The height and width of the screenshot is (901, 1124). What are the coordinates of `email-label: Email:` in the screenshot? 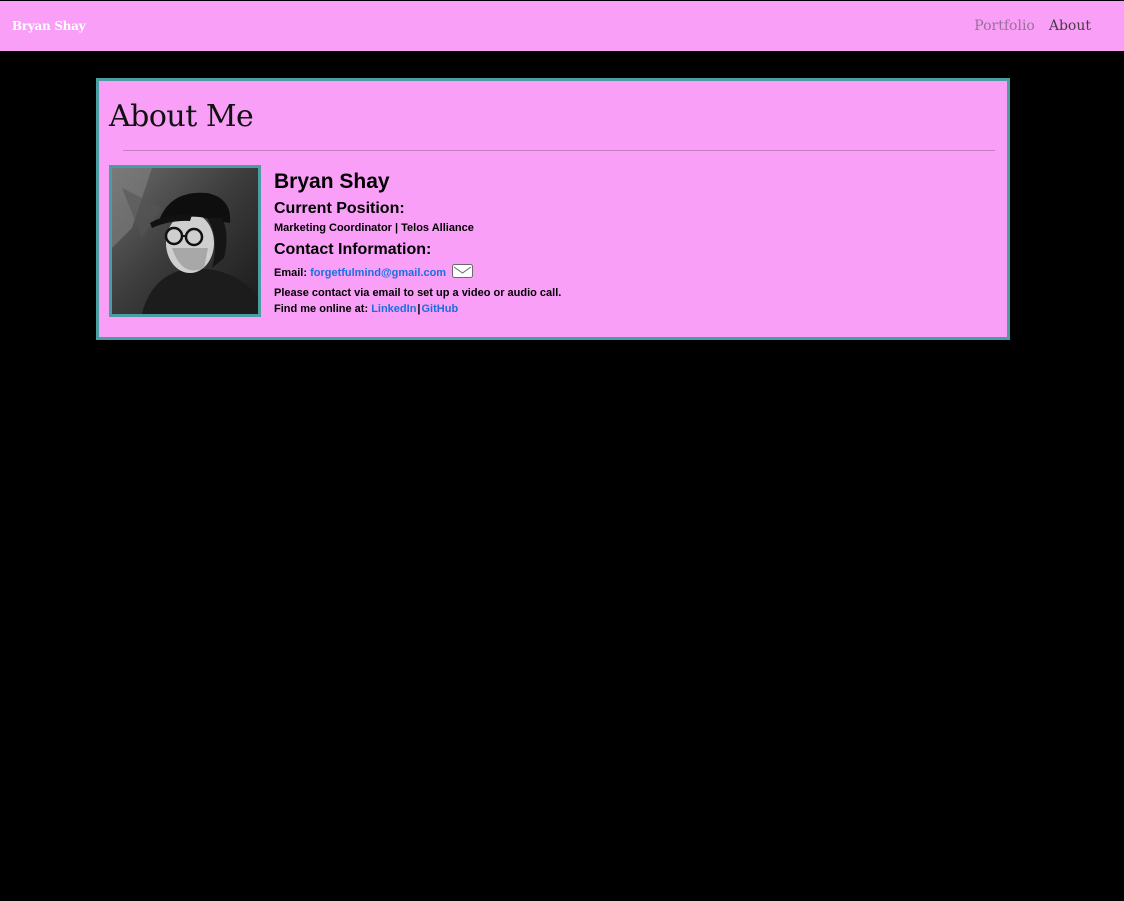 It's located at (291, 272).